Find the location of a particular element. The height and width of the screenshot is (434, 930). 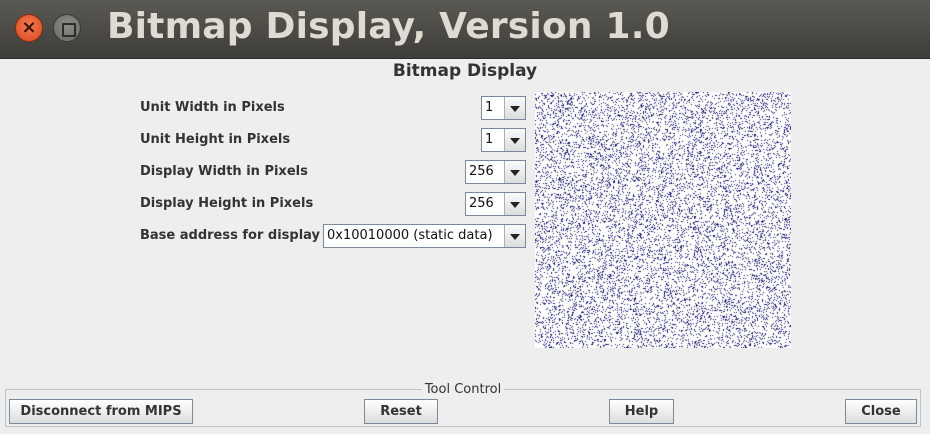

unit-height-label: Unit Height in Pixels is located at coordinates (215, 139).